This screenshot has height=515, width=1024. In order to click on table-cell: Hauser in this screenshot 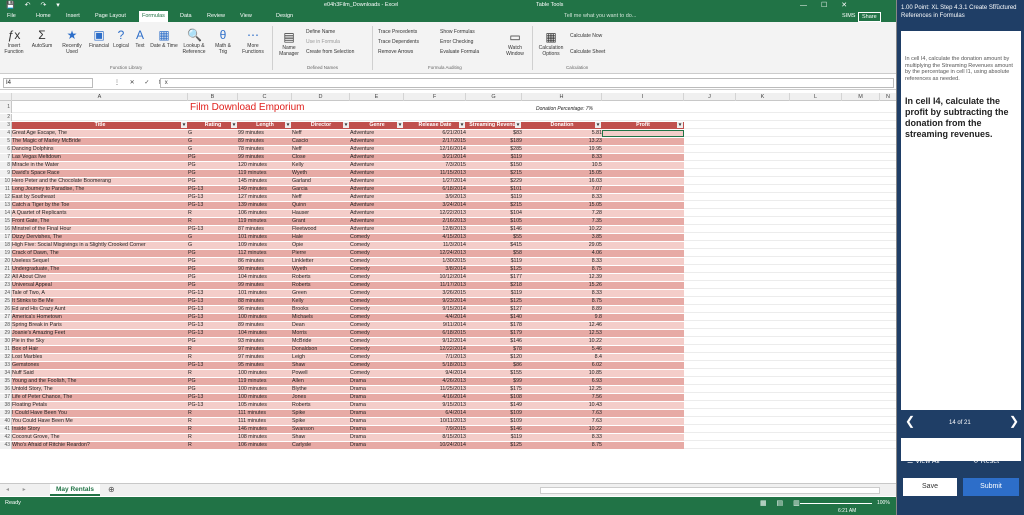, I will do `click(321, 213)`.